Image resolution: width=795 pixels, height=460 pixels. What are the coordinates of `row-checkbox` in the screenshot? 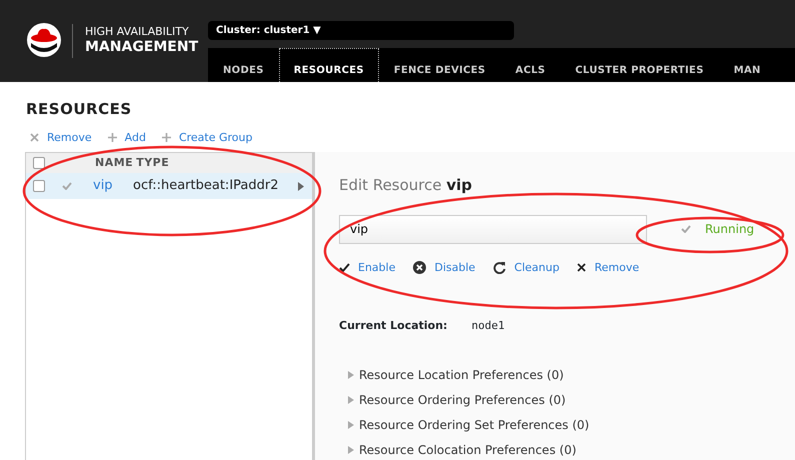 It's located at (39, 186).